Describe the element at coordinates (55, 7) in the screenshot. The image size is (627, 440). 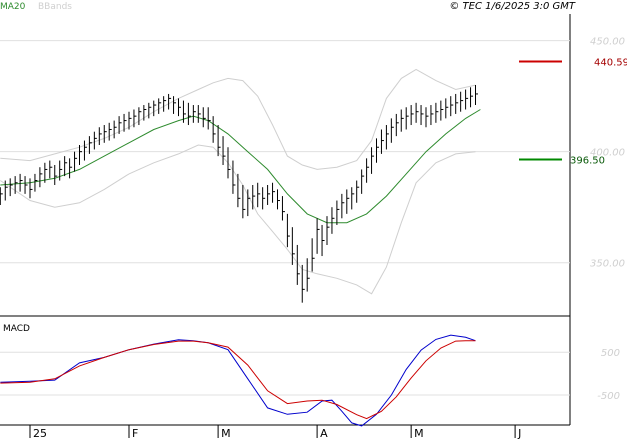
I see `legend-bbands: BBands` at that location.